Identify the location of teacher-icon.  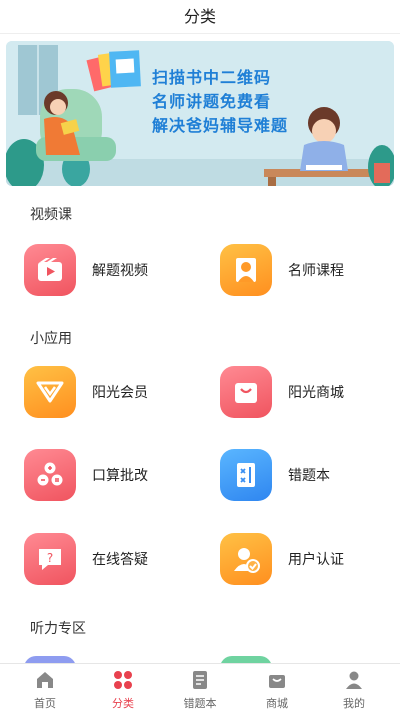
(246, 270).